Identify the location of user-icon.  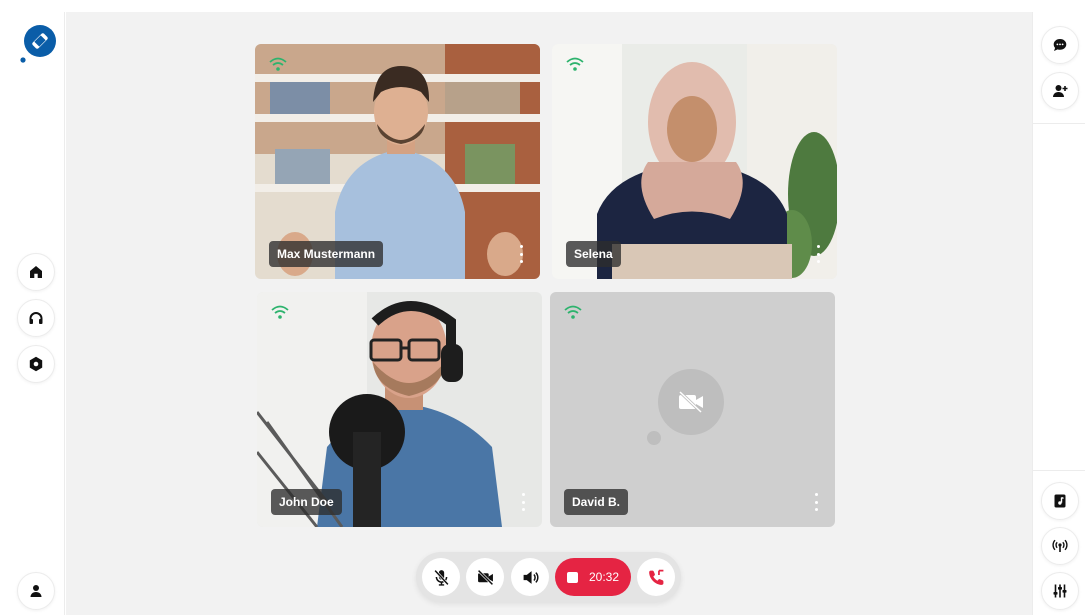
(36, 591).